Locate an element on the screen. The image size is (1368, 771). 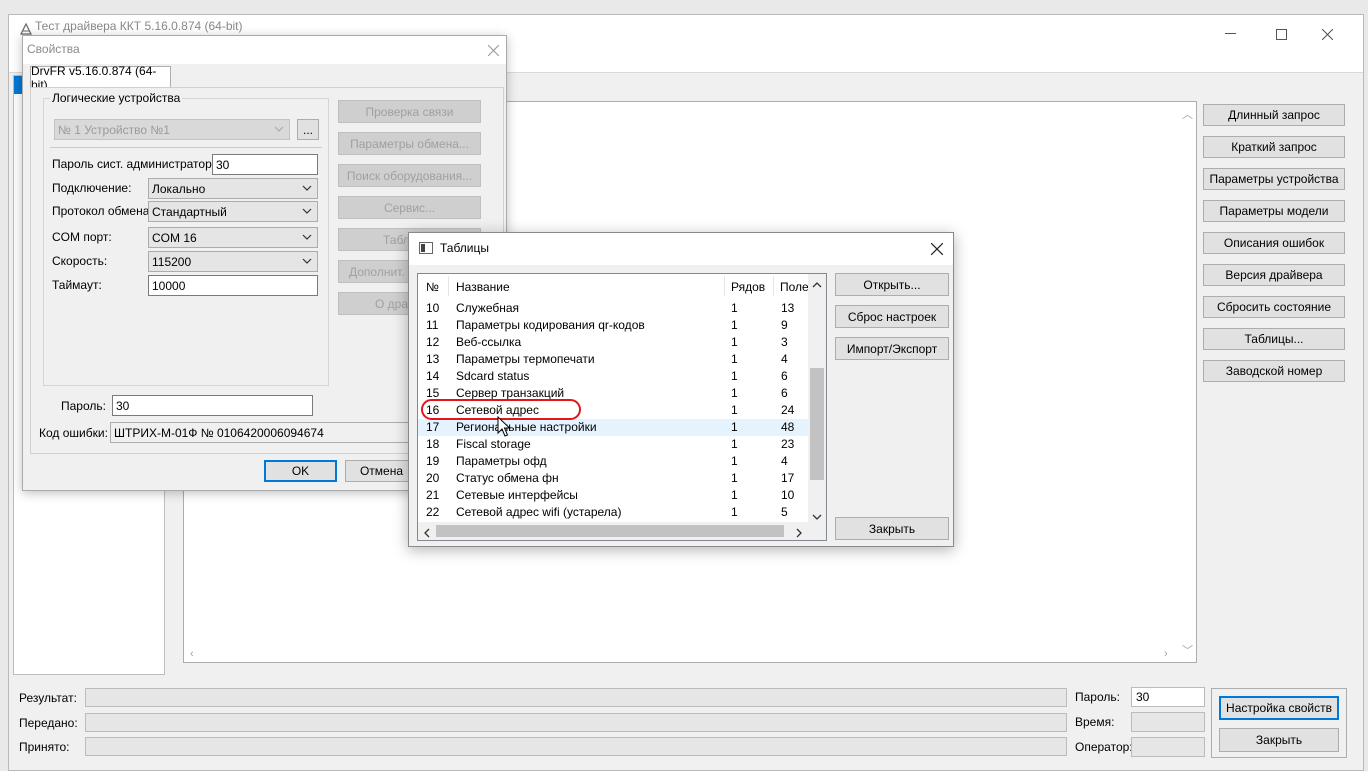
status-password-field: 30 is located at coordinates (1168, 697).